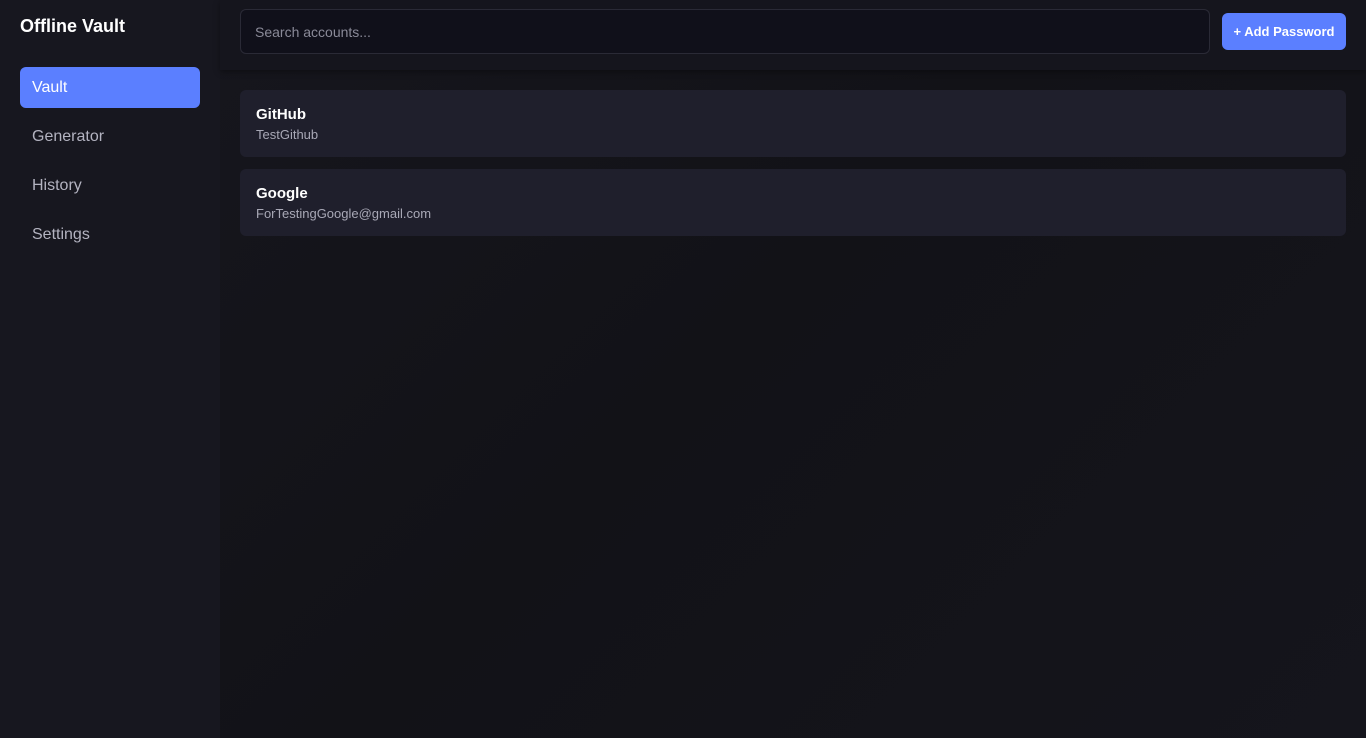 This screenshot has width=1366, height=738. I want to click on account-card-google: Google ForTestingGoogle@gmail.com, so click(793, 202).